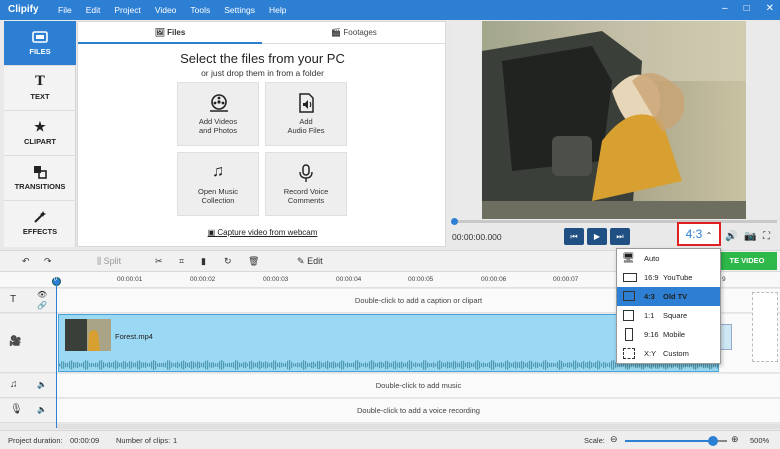 The height and width of the screenshot is (449, 780). I want to click on open-music-label-2: Collection, so click(218, 200).